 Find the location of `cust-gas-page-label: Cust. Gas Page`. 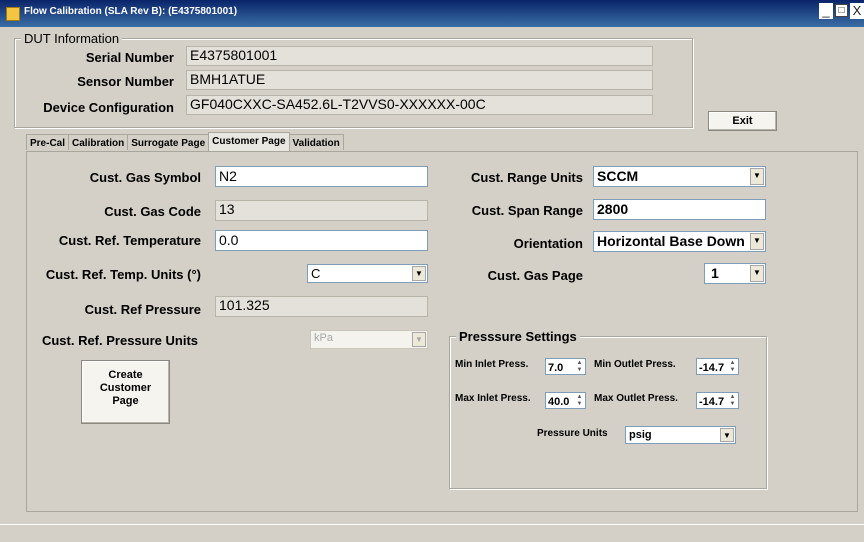

cust-gas-page-label: Cust. Gas Page is located at coordinates (535, 275).